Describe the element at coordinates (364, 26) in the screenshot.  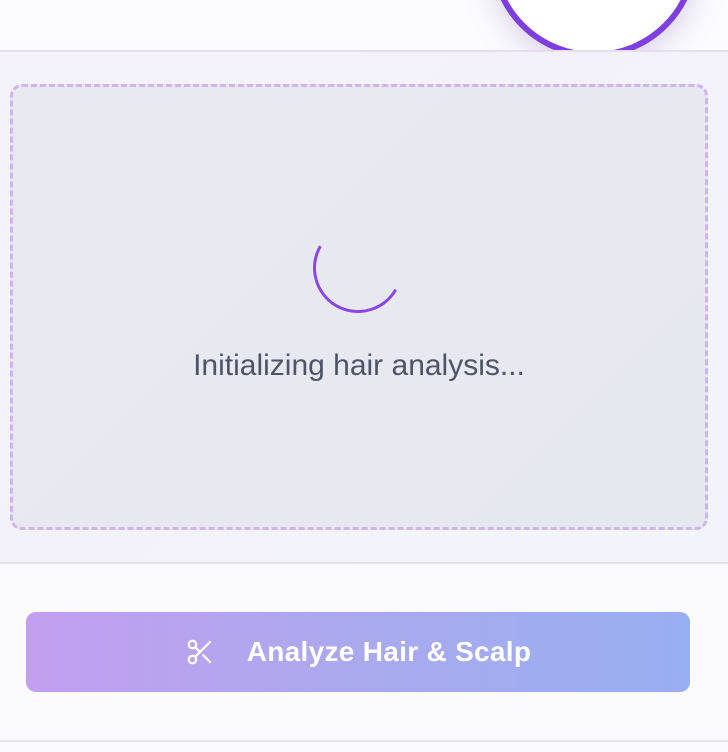
I see `top-bar` at that location.